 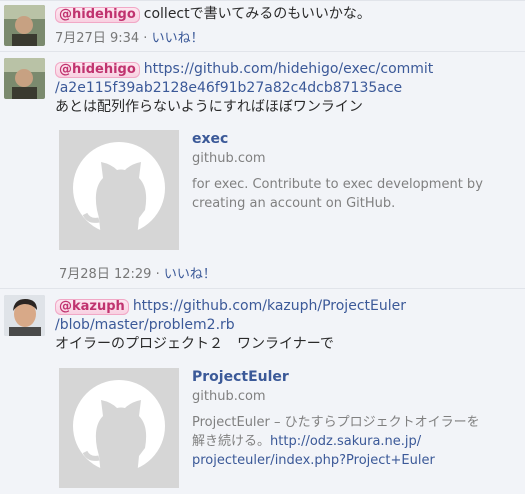 What do you see at coordinates (357, 377) in the screenshot?
I see `preview-title: ProjectEuler` at bounding box center [357, 377].